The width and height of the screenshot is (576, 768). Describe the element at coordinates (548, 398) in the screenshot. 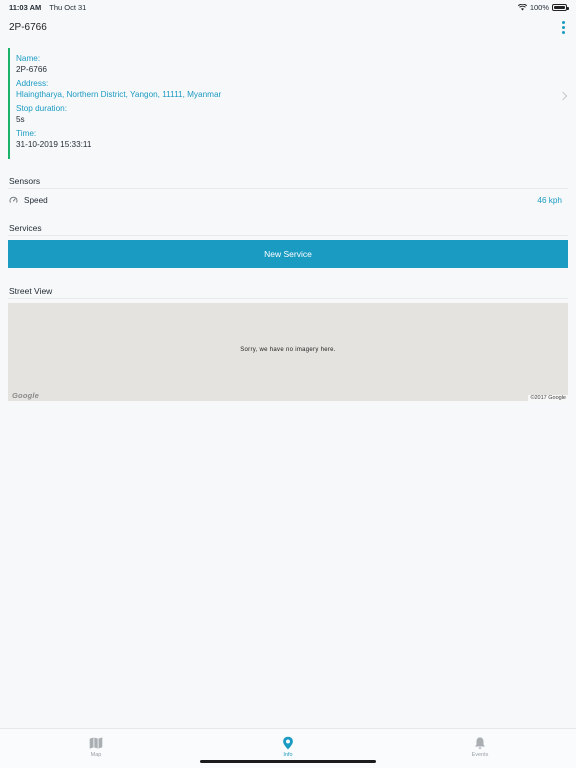

I see `map-copyright: ©2017 Google` at that location.